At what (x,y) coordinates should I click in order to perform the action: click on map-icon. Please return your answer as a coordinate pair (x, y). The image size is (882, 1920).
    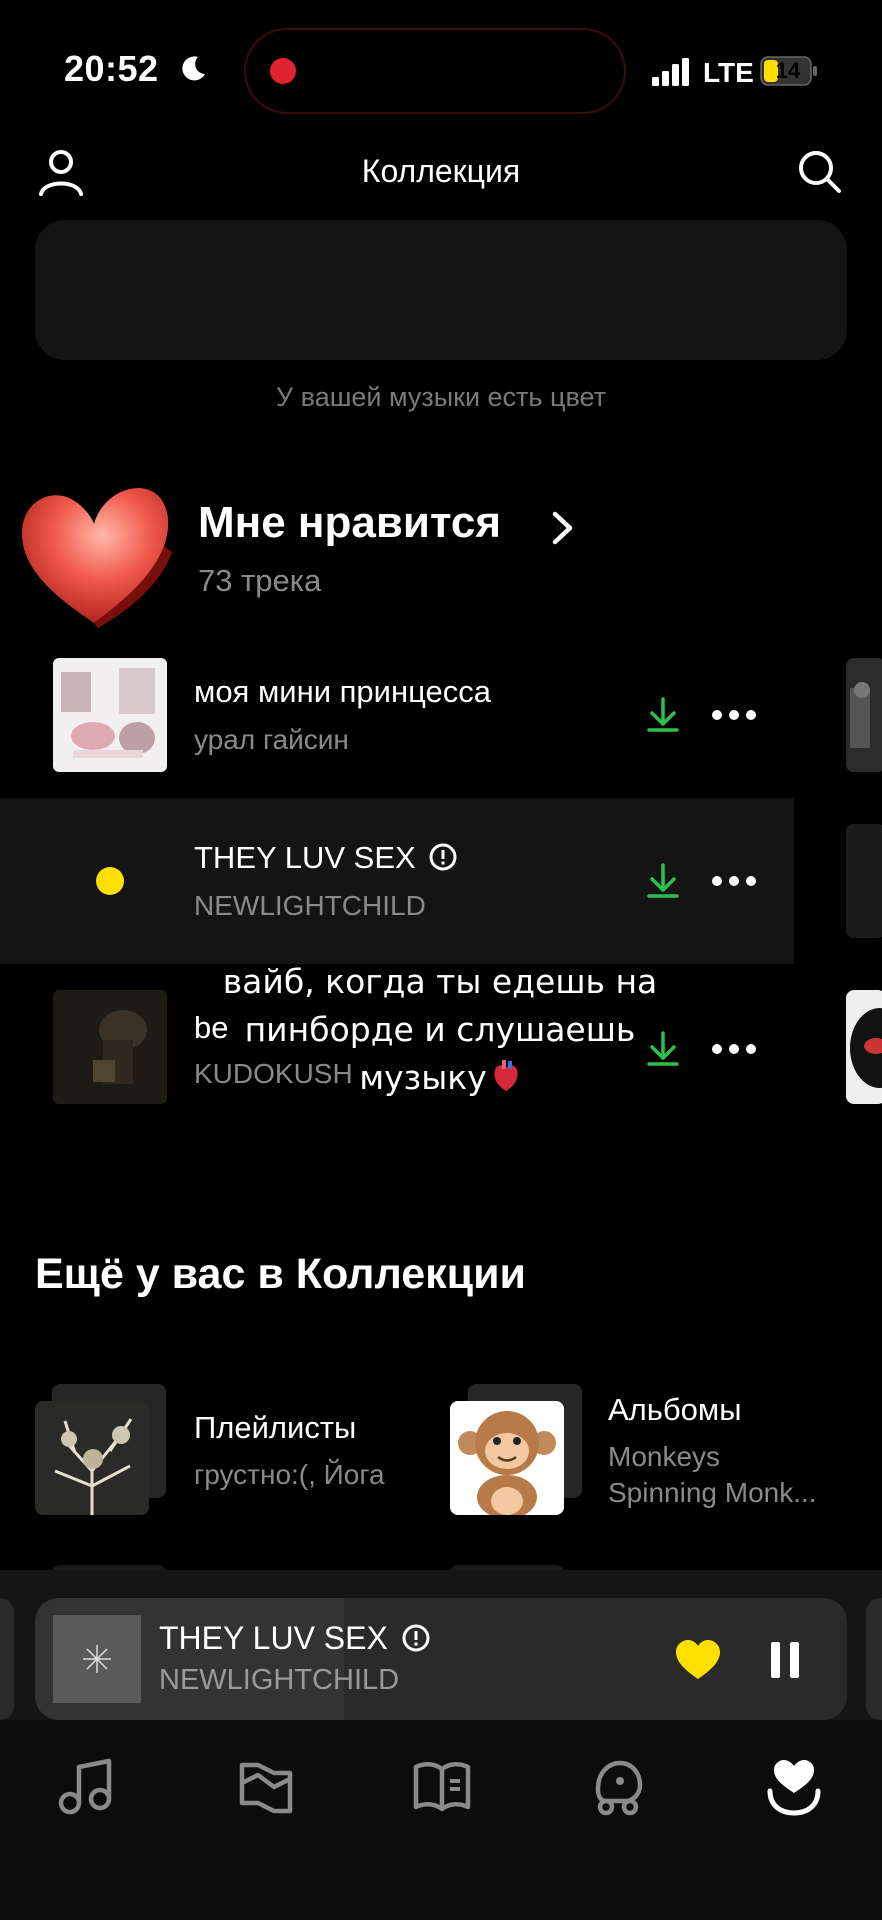
    Looking at the image, I should click on (266, 1787).